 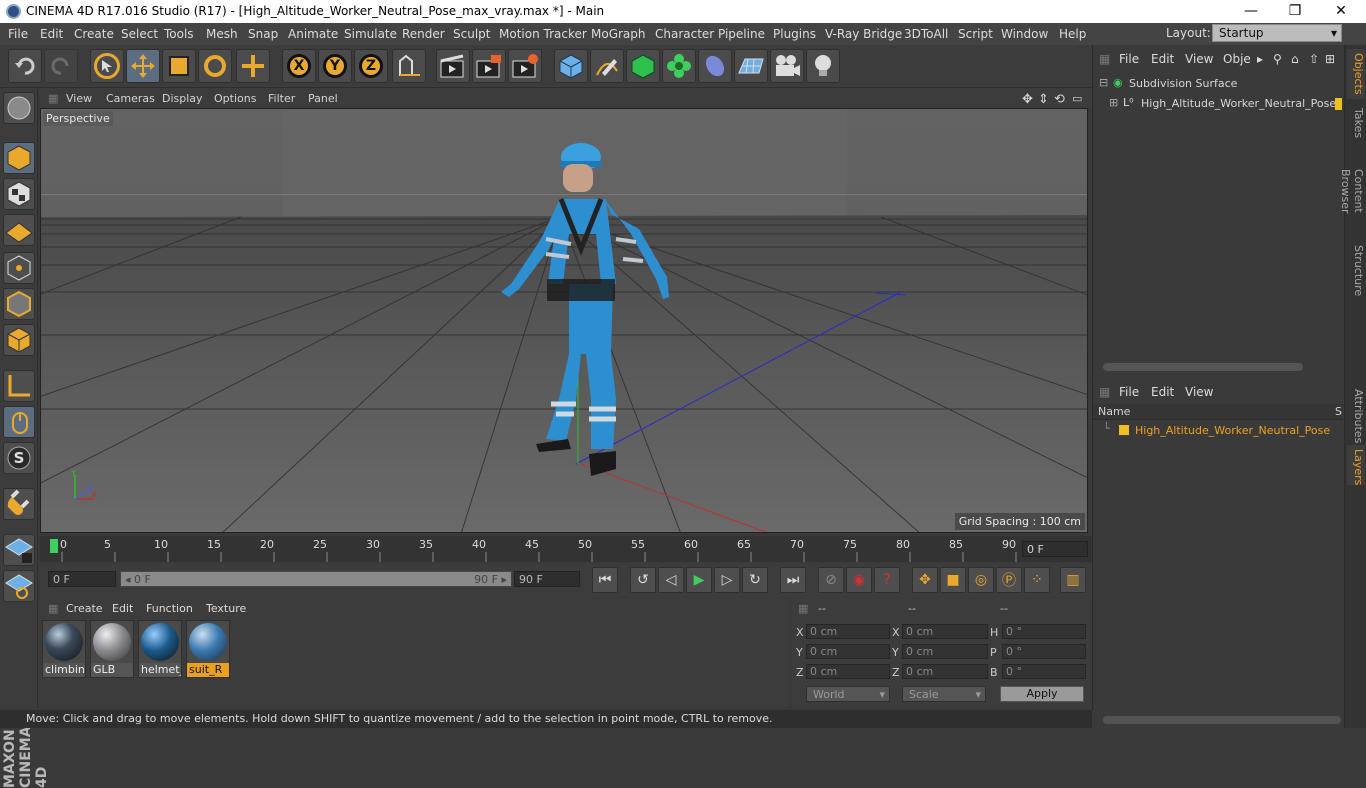 What do you see at coordinates (471, 34) in the screenshot?
I see `menu-sculpt: Sculpt` at bounding box center [471, 34].